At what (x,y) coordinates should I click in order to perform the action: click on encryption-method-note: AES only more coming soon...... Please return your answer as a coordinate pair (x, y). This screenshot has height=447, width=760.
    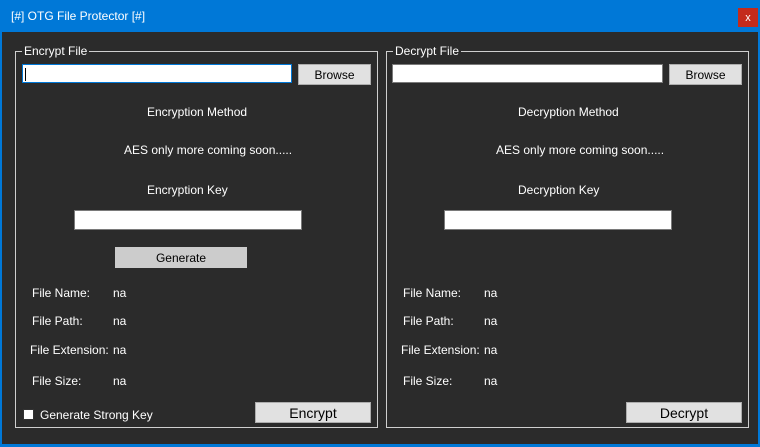
    Looking at the image, I should click on (208, 150).